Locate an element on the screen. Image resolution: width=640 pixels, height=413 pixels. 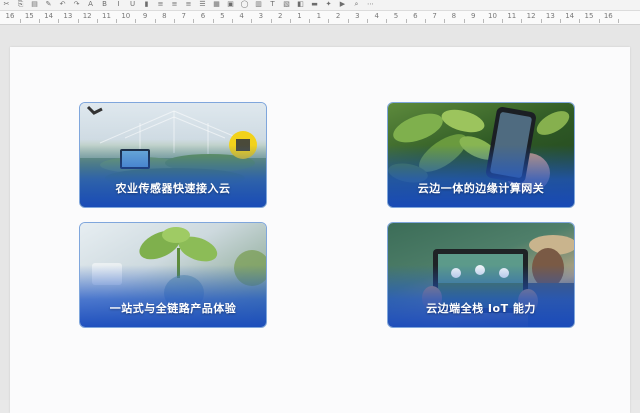
fill-color-icon: ◧ is located at coordinates (300, 4).